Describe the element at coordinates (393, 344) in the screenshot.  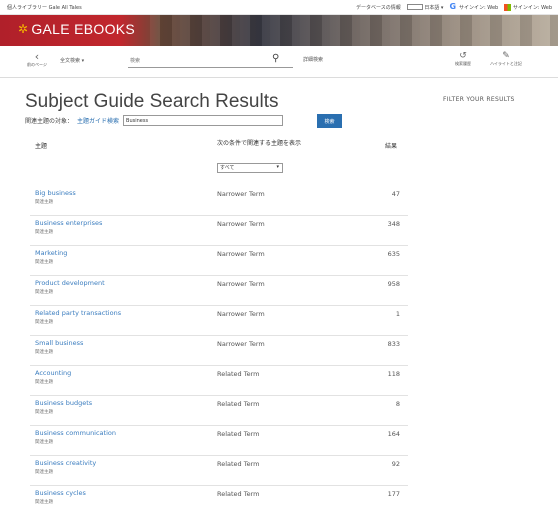
I see `result-count: 833` at that location.